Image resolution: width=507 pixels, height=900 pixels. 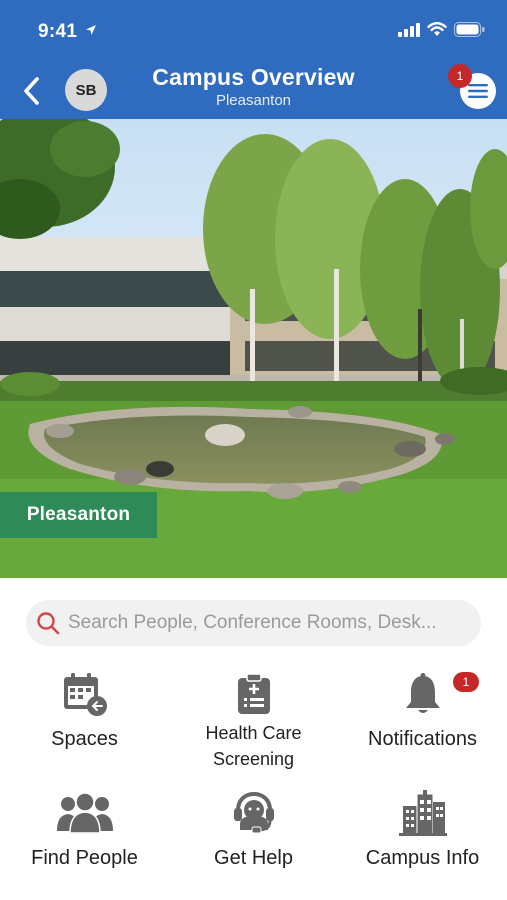 What do you see at coordinates (422, 813) in the screenshot?
I see `building-icon` at bounding box center [422, 813].